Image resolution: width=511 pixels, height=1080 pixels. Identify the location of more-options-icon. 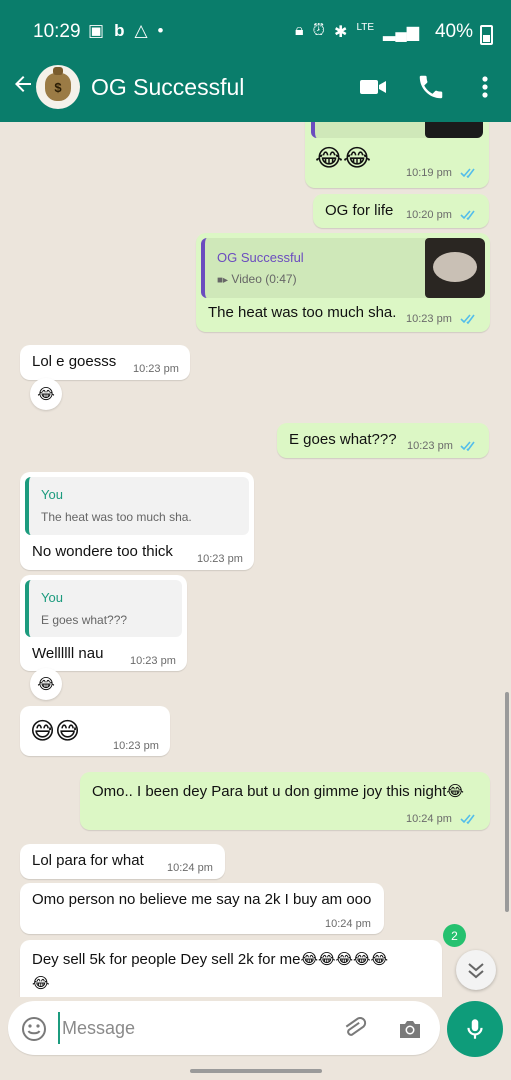
(485, 87).